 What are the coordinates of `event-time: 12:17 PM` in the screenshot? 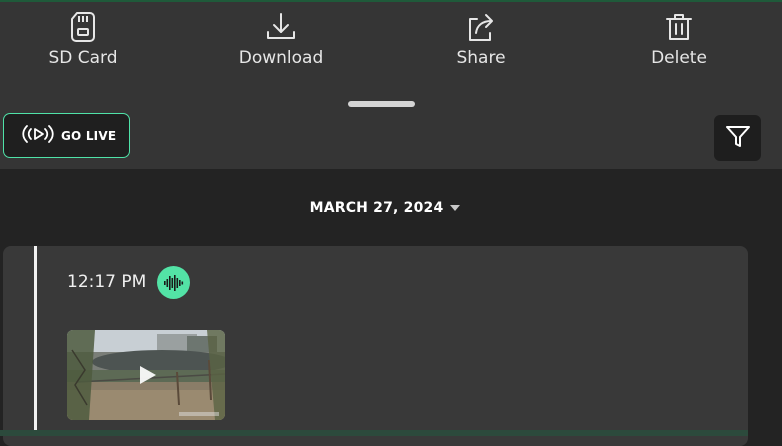 It's located at (107, 282).